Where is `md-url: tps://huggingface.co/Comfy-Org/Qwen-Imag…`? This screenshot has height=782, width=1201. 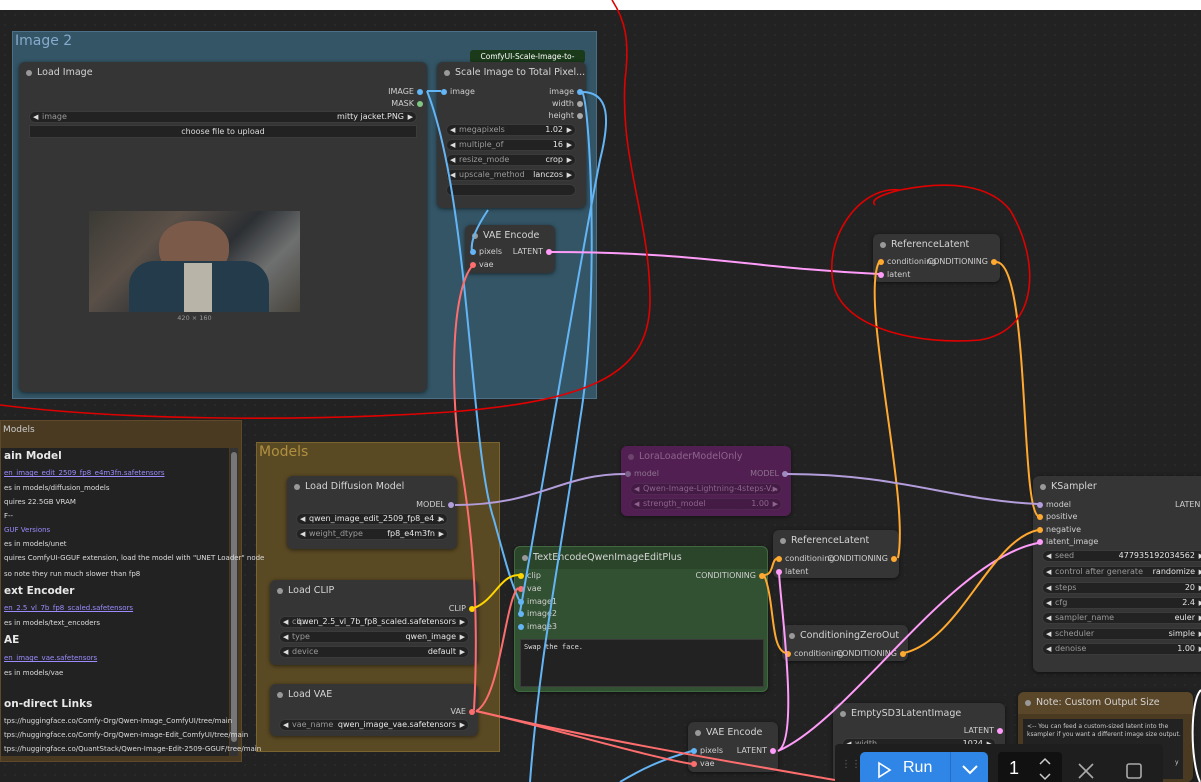
md-url: tps://huggingface.co/Comfy-Org/Qwen-Imag… is located at coordinates (118, 721).